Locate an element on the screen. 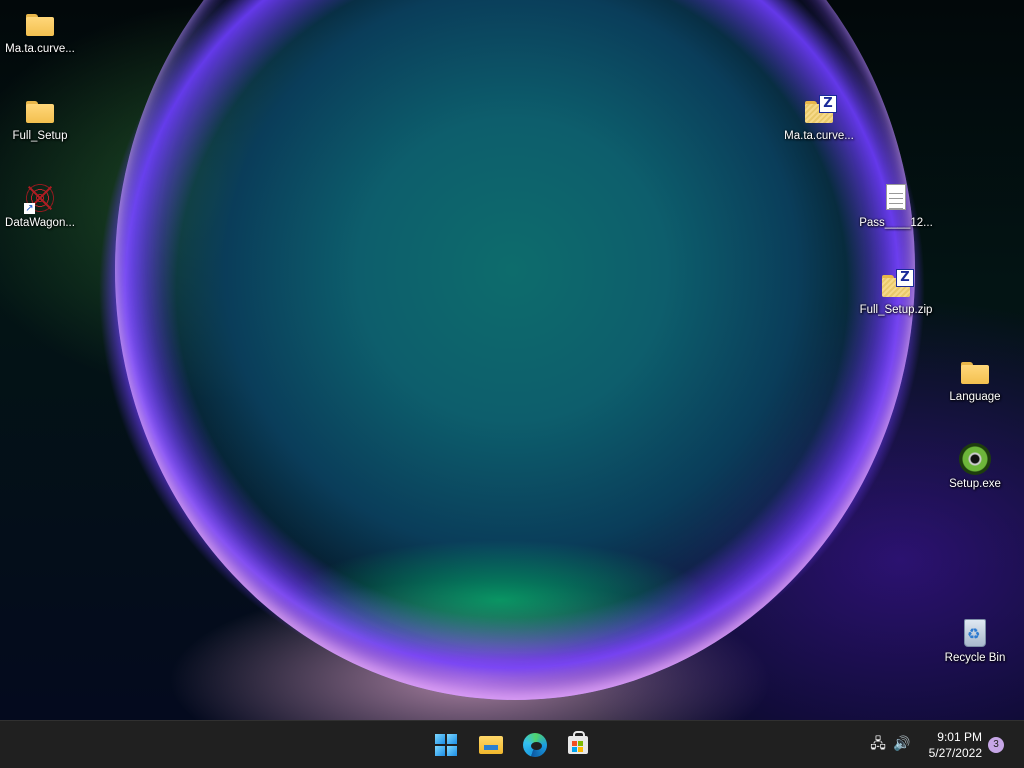  edge-browser-icon is located at coordinates (535, 745).